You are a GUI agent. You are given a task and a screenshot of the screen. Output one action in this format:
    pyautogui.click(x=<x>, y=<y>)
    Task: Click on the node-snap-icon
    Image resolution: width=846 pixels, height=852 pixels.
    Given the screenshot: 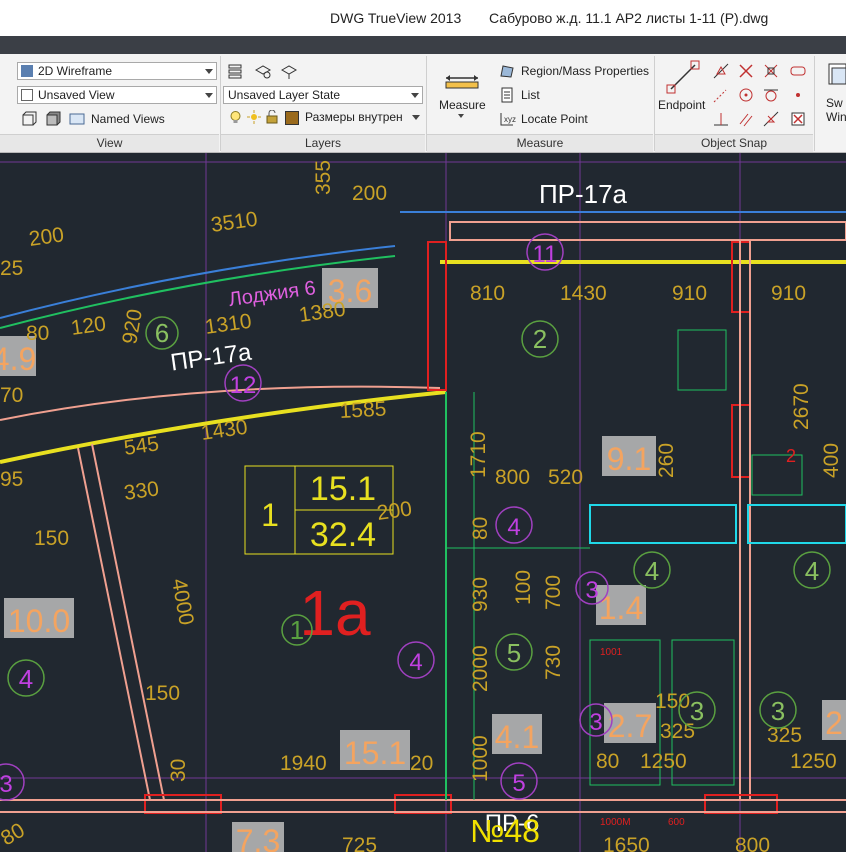 What is the action you would take?
    pyautogui.click(x=798, y=95)
    